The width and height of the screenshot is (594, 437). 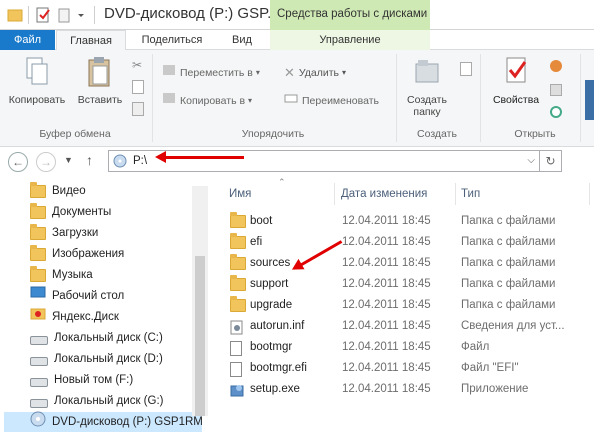 What do you see at coordinates (15, 15) in the screenshot?
I see `app-icon` at bounding box center [15, 15].